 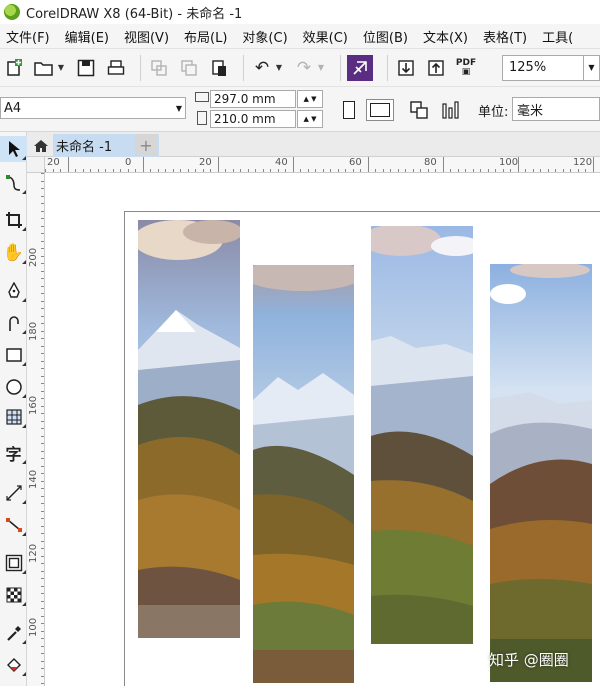 I want to click on plus-icon: +, so click(x=146, y=145).